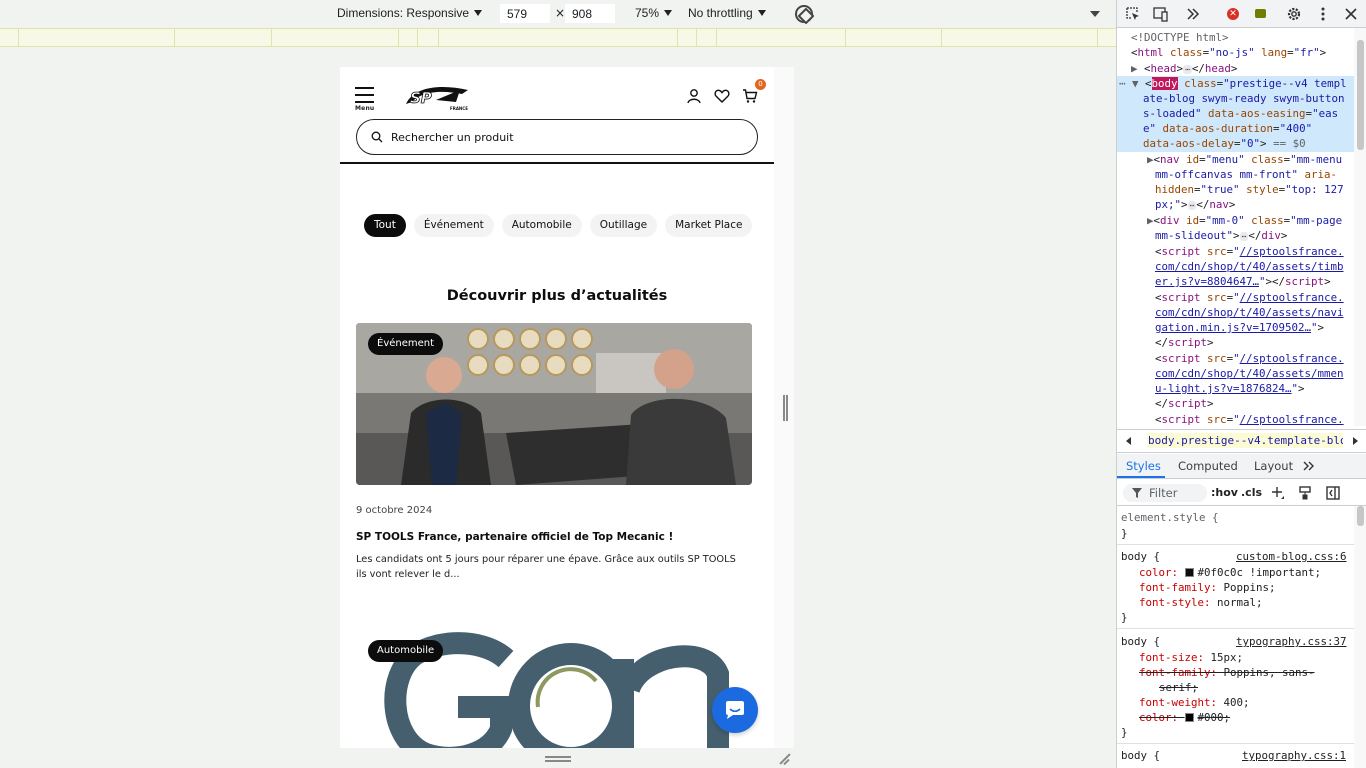 The height and width of the screenshot is (768, 1366). What do you see at coordinates (1249, 266) in the screenshot?
I see `dom-script-url: com/cdn/shop/t/40/assets/timb` at bounding box center [1249, 266].